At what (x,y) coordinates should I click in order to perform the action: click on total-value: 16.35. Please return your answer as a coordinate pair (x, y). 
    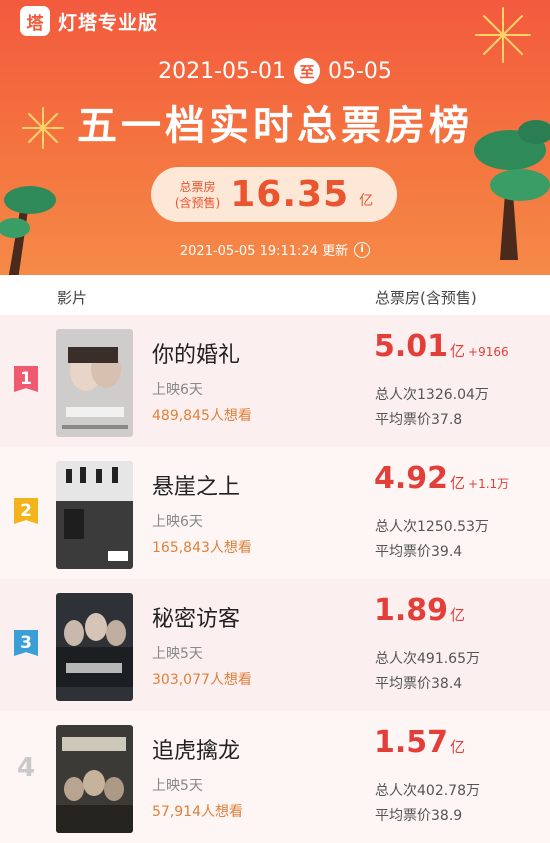
    Looking at the image, I should click on (290, 194).